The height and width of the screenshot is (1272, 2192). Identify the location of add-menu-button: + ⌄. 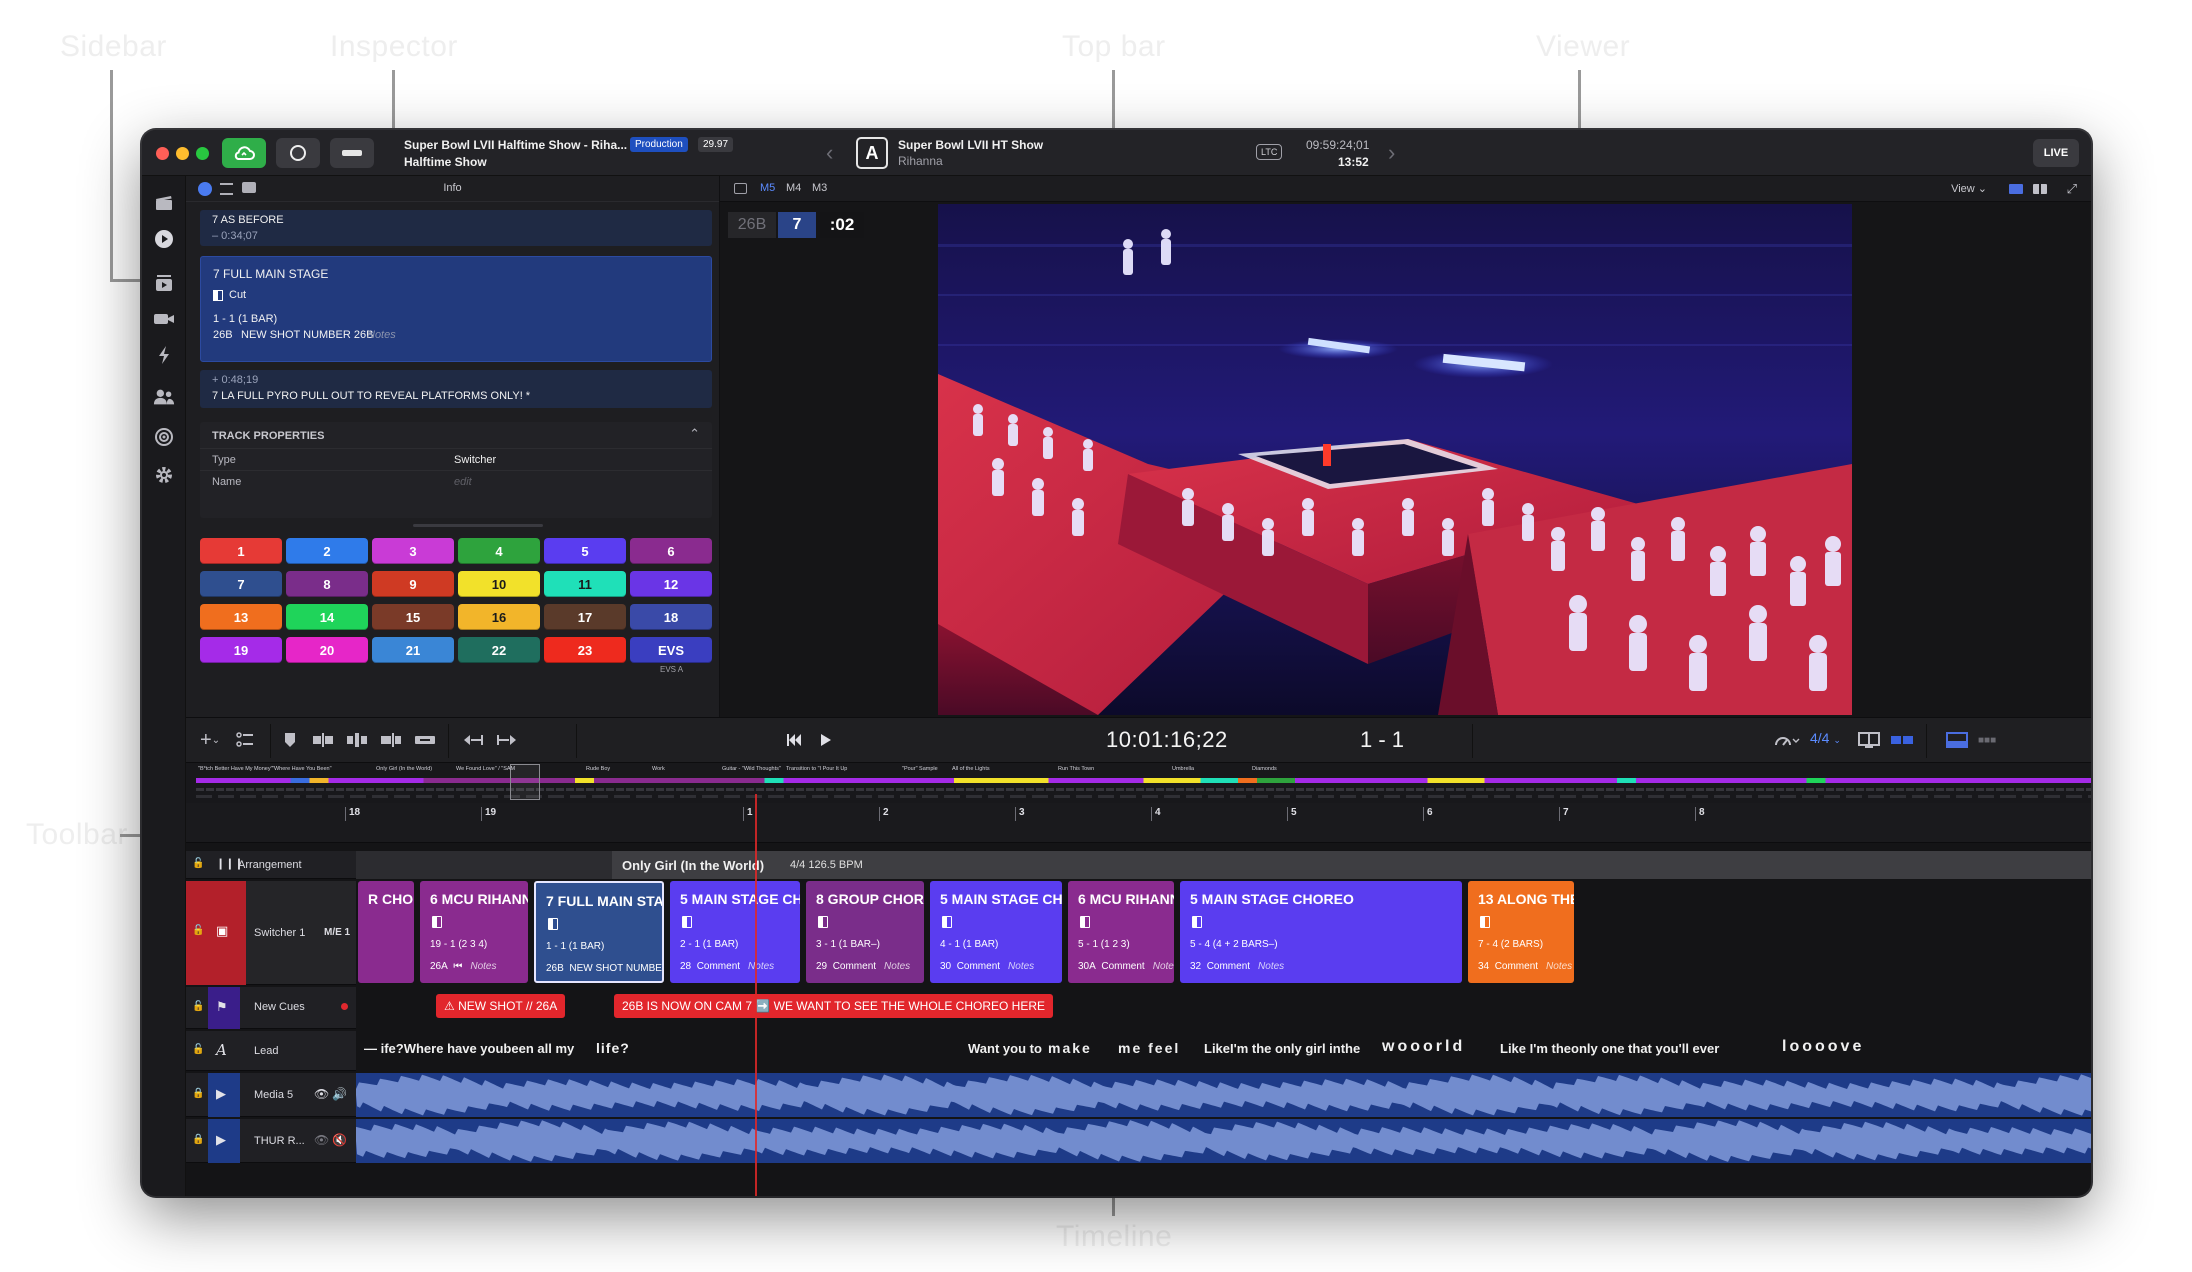
(210, 740).